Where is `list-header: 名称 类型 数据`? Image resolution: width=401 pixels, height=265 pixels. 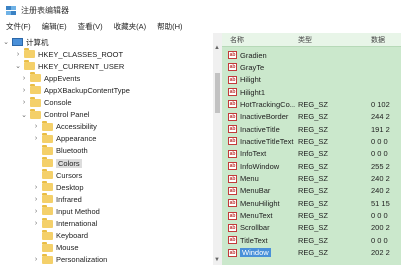
list-header: 名称 类型 数据 is located at coordinates (311, 40).